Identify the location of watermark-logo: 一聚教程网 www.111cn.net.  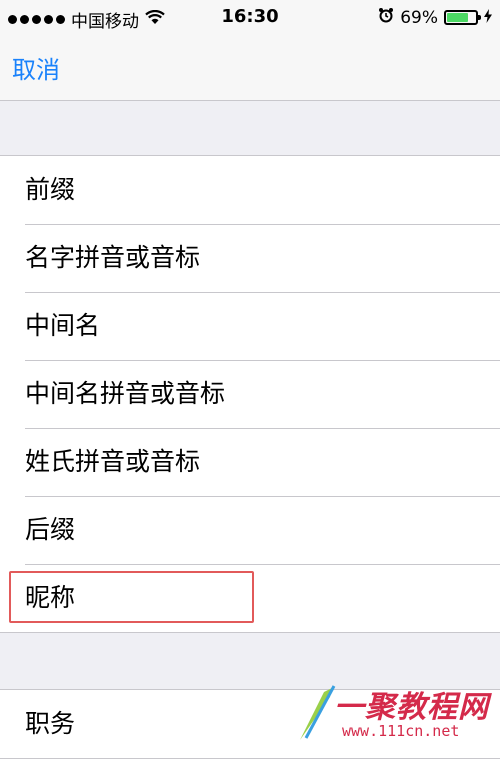
(394, 712).